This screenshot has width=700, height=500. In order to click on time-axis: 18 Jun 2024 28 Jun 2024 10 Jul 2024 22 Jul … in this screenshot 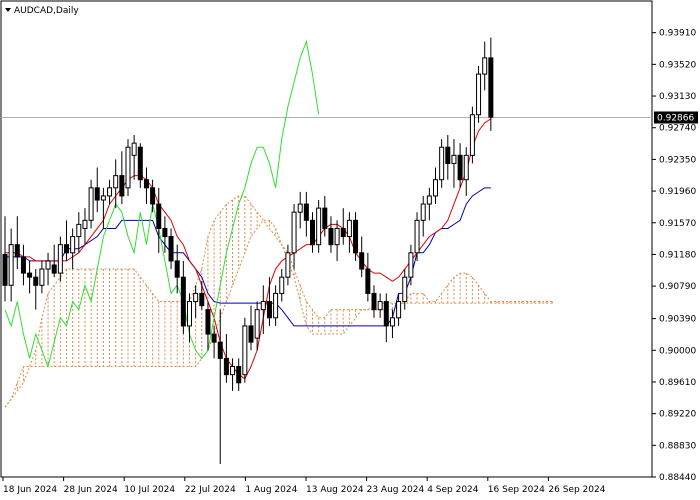, I will do `click(304, 486)`.